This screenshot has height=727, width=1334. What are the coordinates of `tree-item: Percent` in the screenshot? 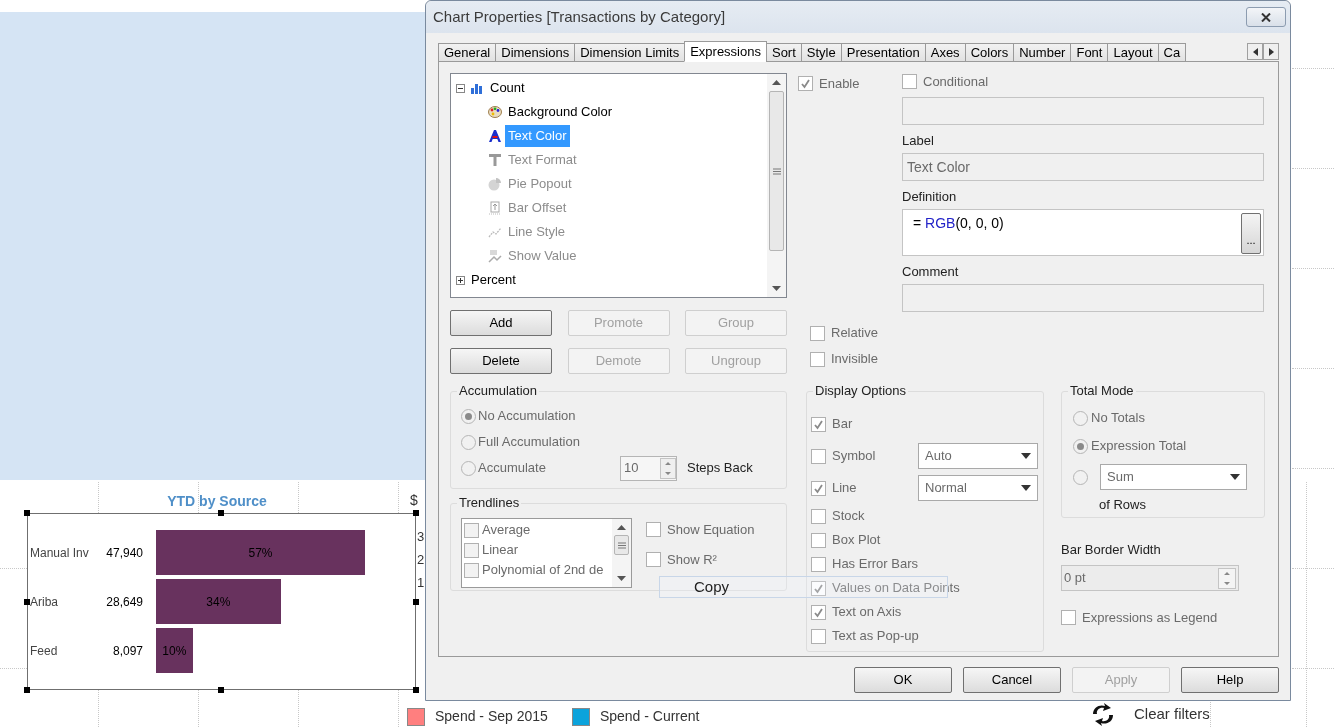 It's located at (493, 280).